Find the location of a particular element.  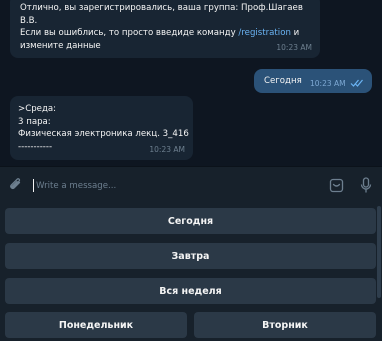

message-sent: Сегодня 10:23 AM is located at coordinates (313, 81).